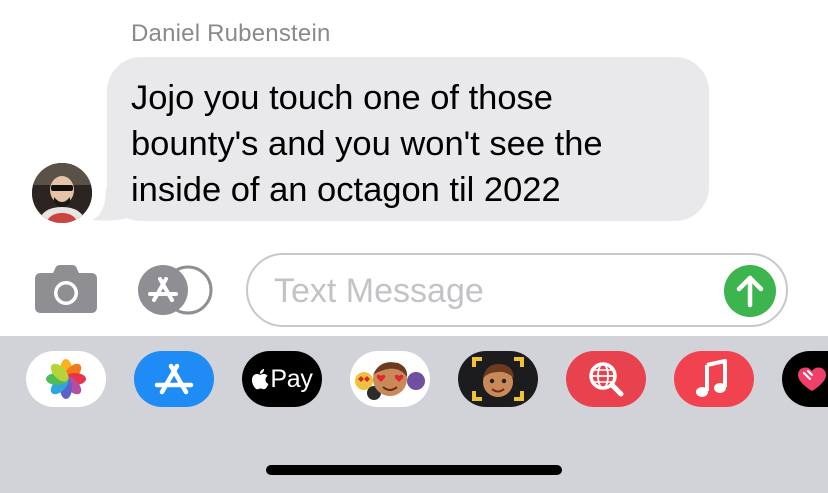  Describe the element at coordinates (414, 470) in the screenshot. I see `home-indicator` at that location.